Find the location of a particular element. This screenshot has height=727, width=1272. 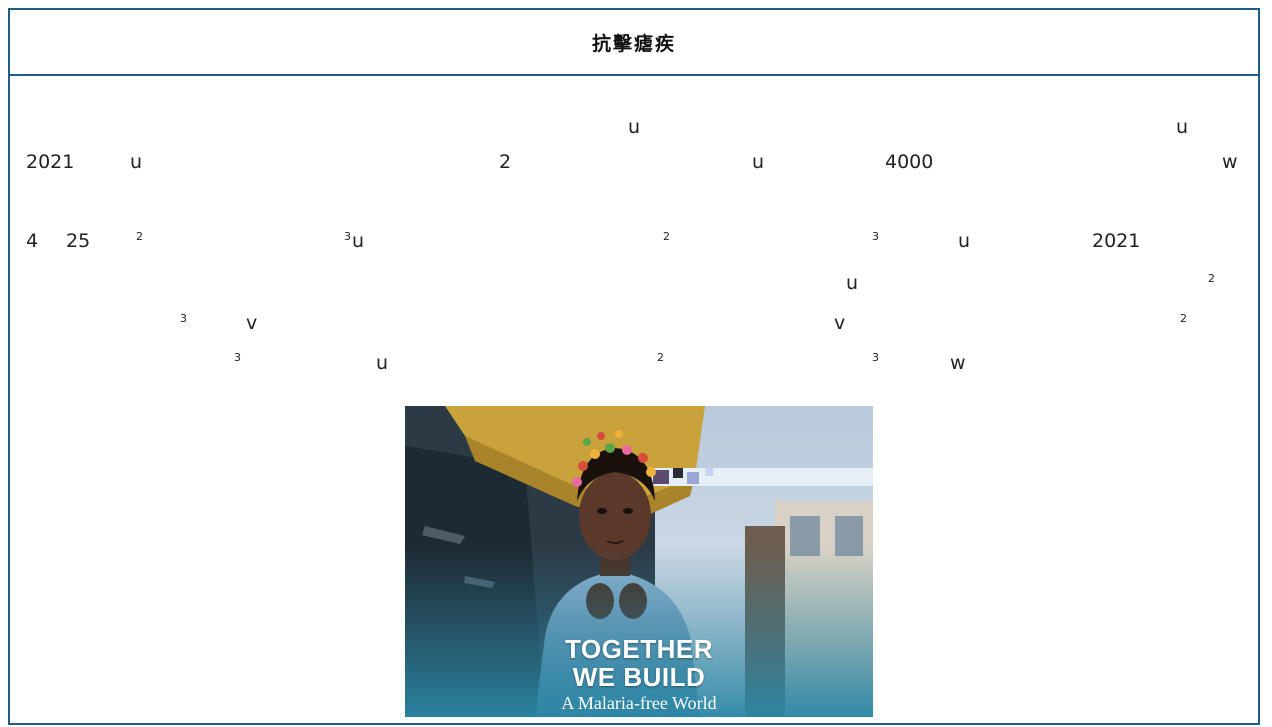

title-bar: 抗擊瘧疾 is located at coordinates (634, 43).